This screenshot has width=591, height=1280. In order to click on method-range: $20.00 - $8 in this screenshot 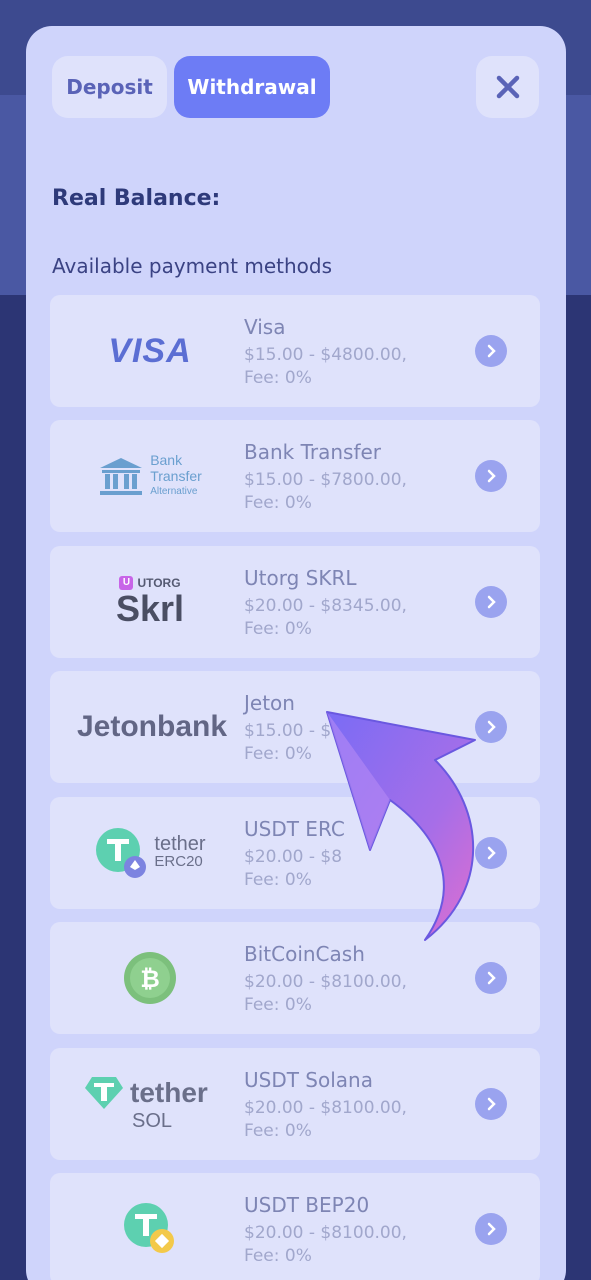, I will do `click(293, 857)`.